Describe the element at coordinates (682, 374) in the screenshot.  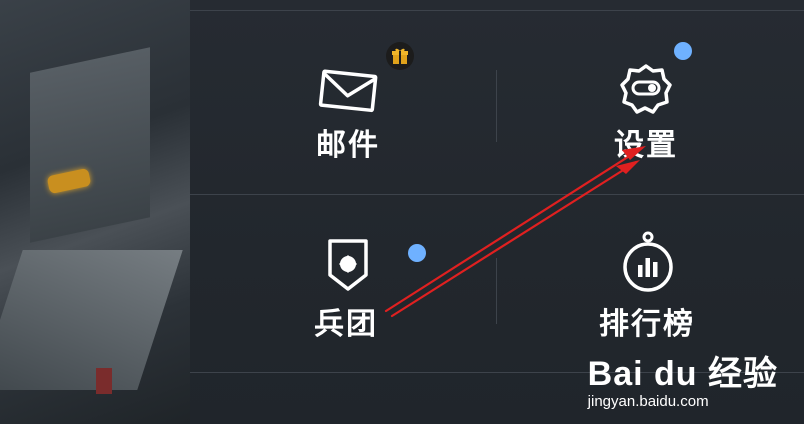
I see `watermark-logo: Bai du 经验` at that location.